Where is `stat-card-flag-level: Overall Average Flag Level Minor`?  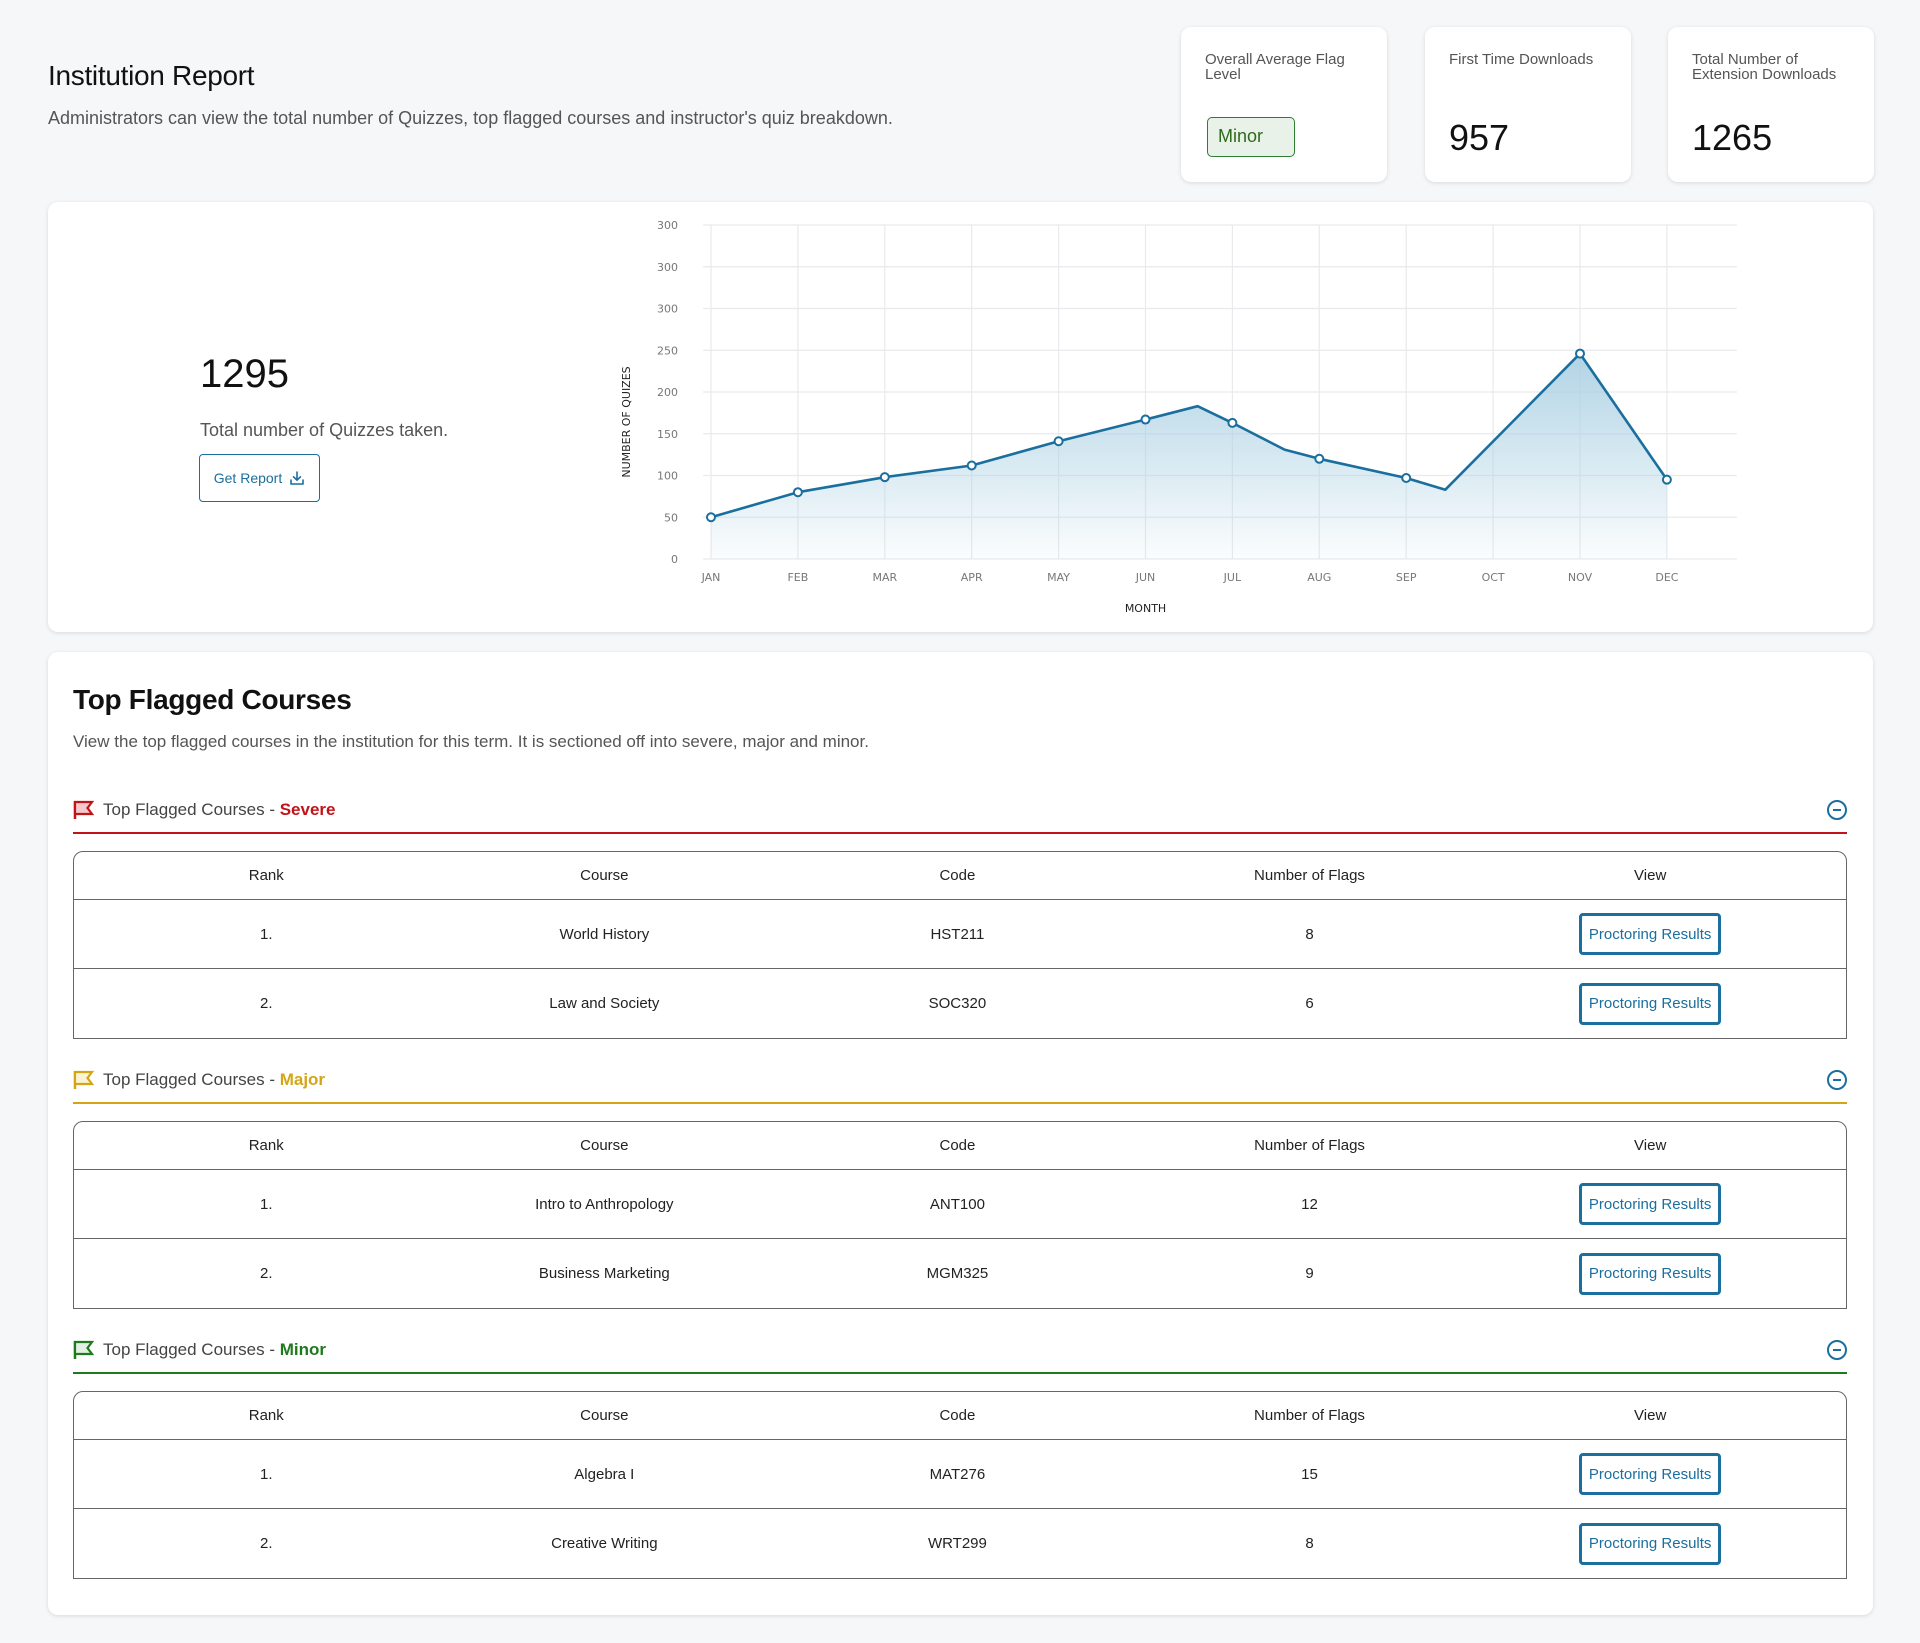
stat-card-flag-level: Overall Average Flag Level Minor is located at coordinates (1284, 104).